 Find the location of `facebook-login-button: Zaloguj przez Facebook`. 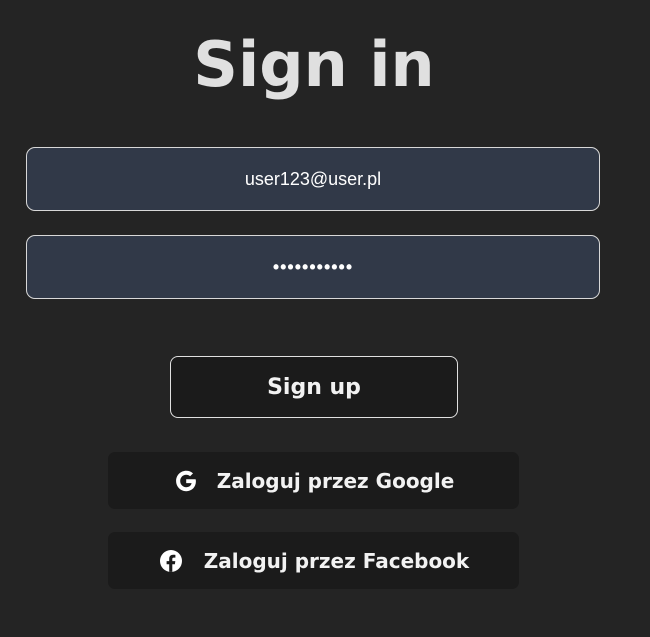

facebook-login-button: Zaloguj przez Facebook is located at coordinates (313, 560).